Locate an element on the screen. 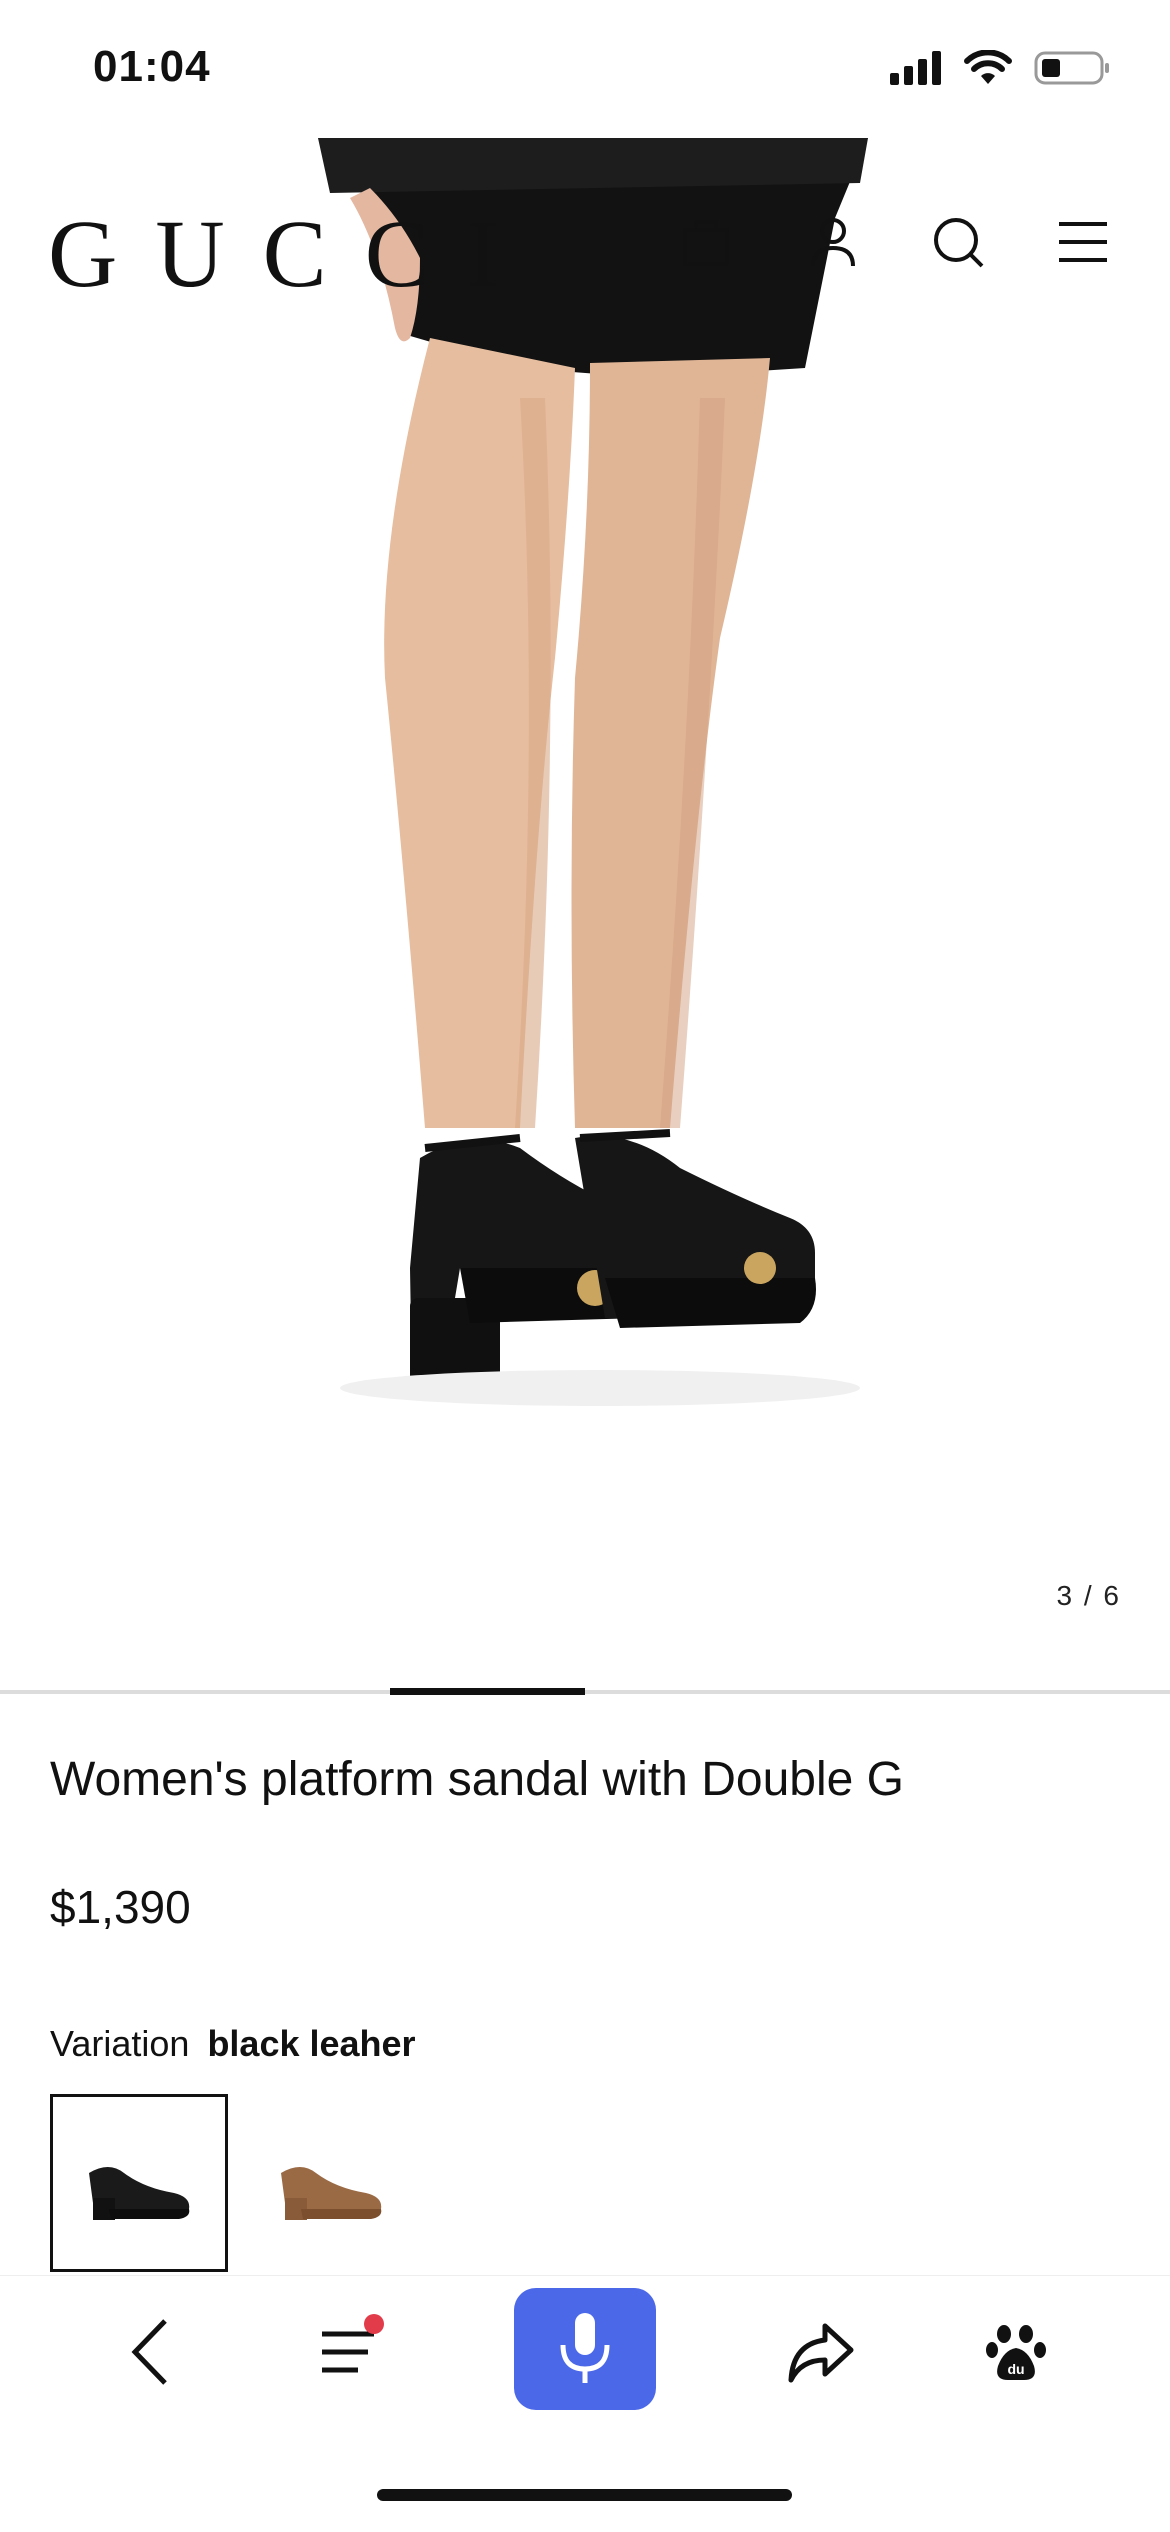 Image resolution: width=1170 pixels, height=2532 pixels. wifi-icon is located at coordinates (988, 67).